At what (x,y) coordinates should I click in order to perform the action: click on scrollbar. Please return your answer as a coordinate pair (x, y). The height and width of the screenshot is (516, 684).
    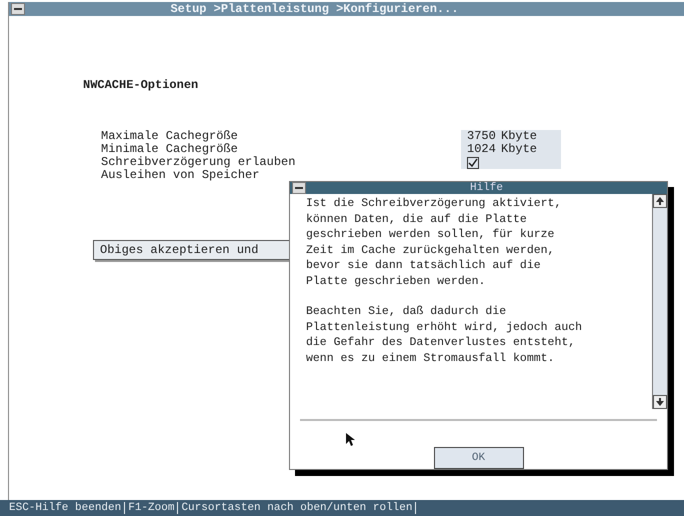
    Looking at the image, I should click on (659, 301).